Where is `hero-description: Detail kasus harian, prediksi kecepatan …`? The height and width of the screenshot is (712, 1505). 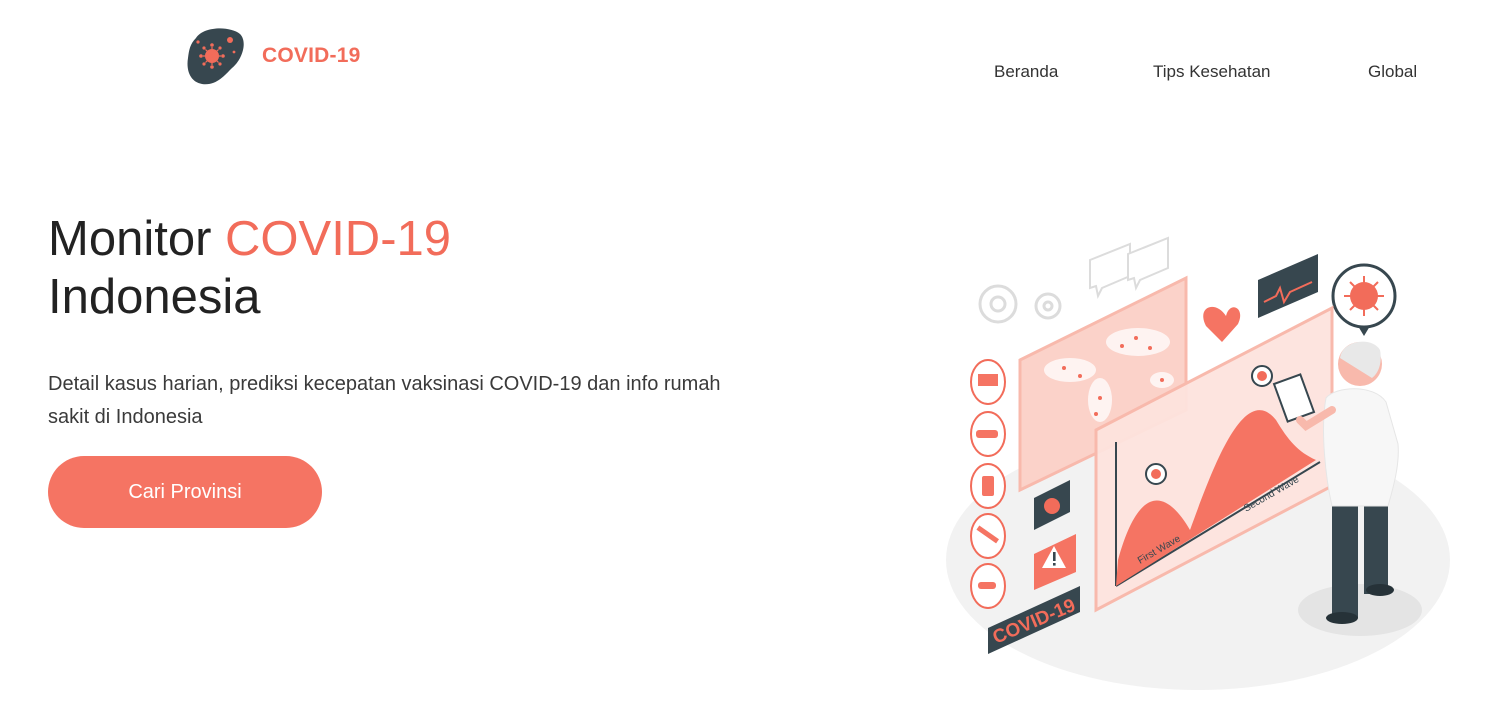 hero-description: Detail kasus harian, prediksi kecepatan … is located at coordinates (384, 400).